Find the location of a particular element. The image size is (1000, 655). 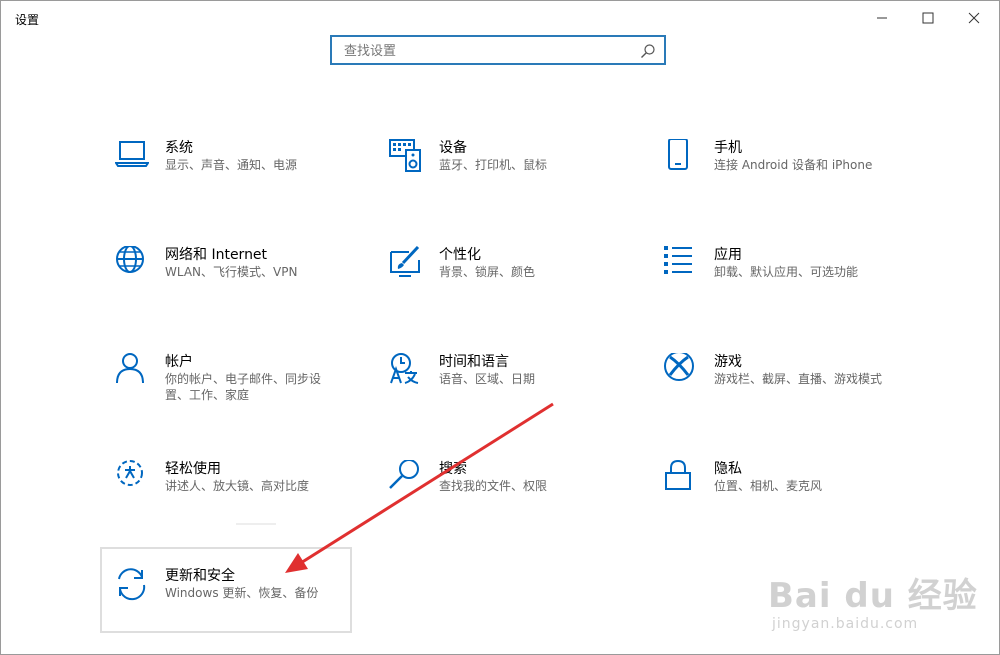

minimize-button is located at coordinates (882, 18).